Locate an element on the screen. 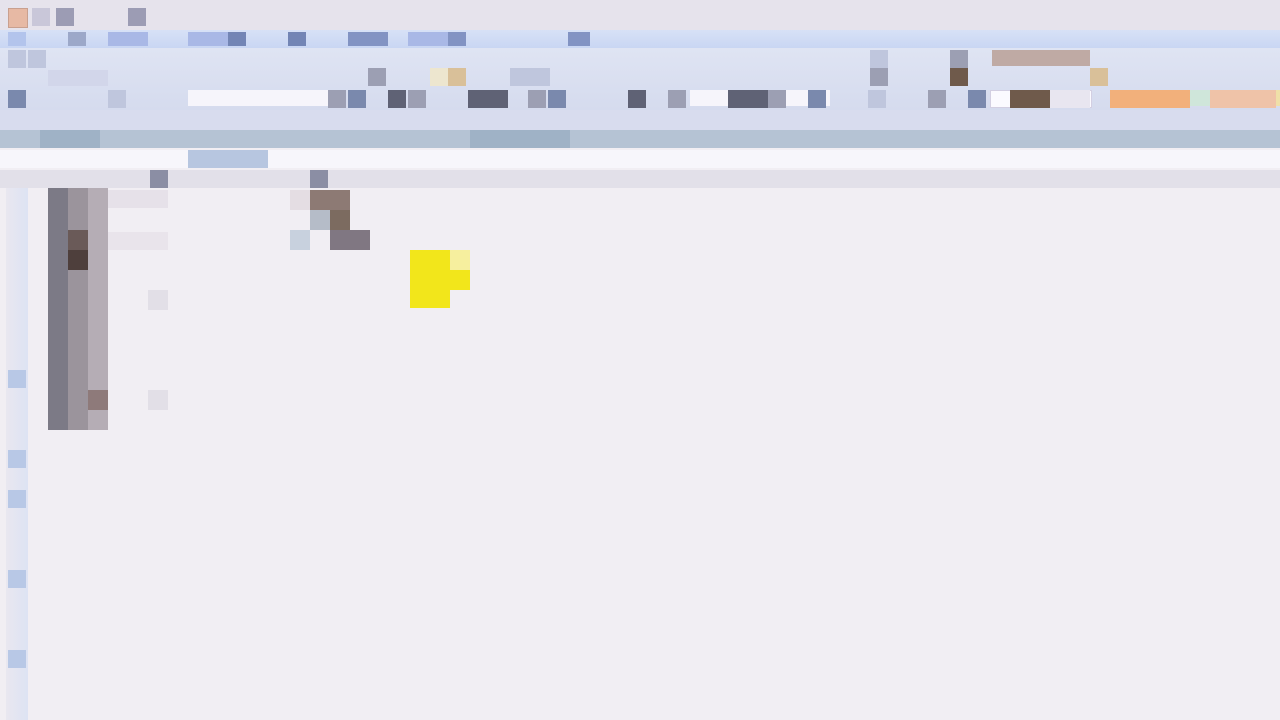 The width and height of the screenshot is (1280, 720). cursor-arrow-top is located at coordinates (330, 200).